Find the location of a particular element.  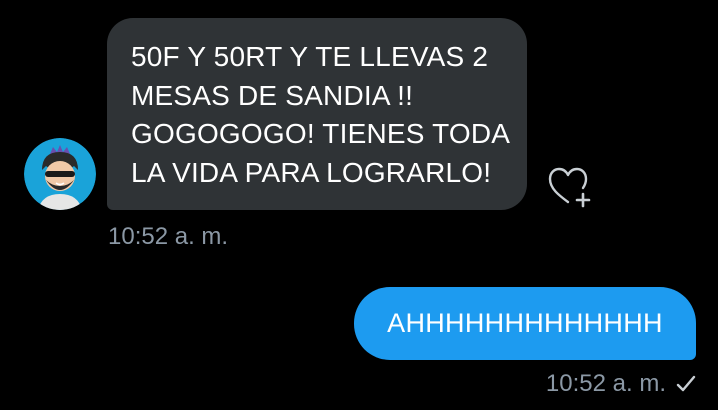

message-line: LA VIDA PARA LOGRARLO! is located at coordinates (311, 172).